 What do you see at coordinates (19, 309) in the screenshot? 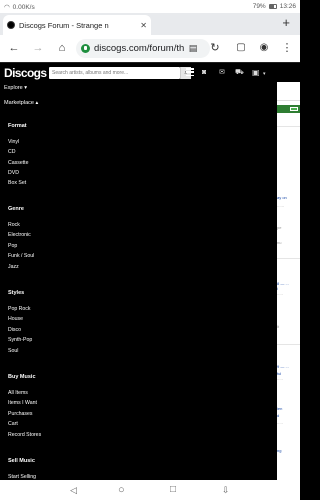
I see `menu-item-pop-rock: Pop Rock` at bounding box center [19, 309].